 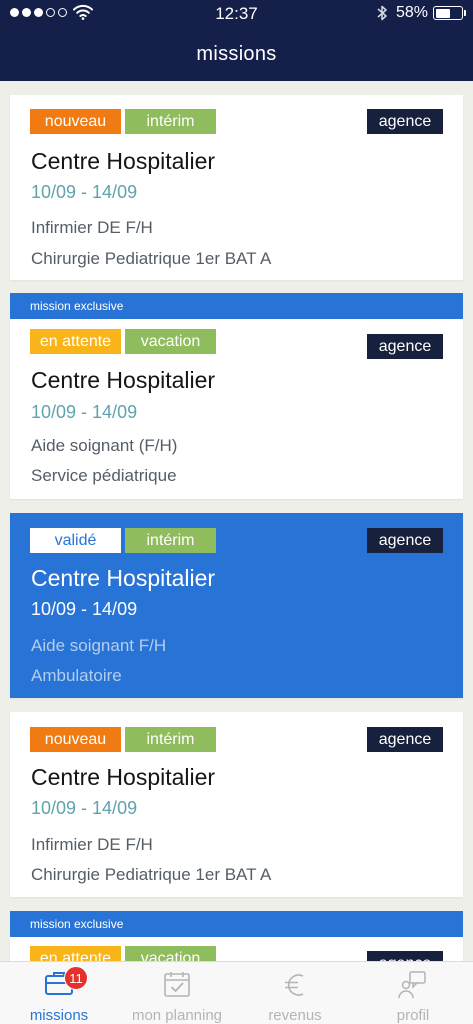 What do you see at coordinates (236, 40) in the screenshot?
I see `navigation-bar: 12:37 58% missions` at bounding box center [236, 40].